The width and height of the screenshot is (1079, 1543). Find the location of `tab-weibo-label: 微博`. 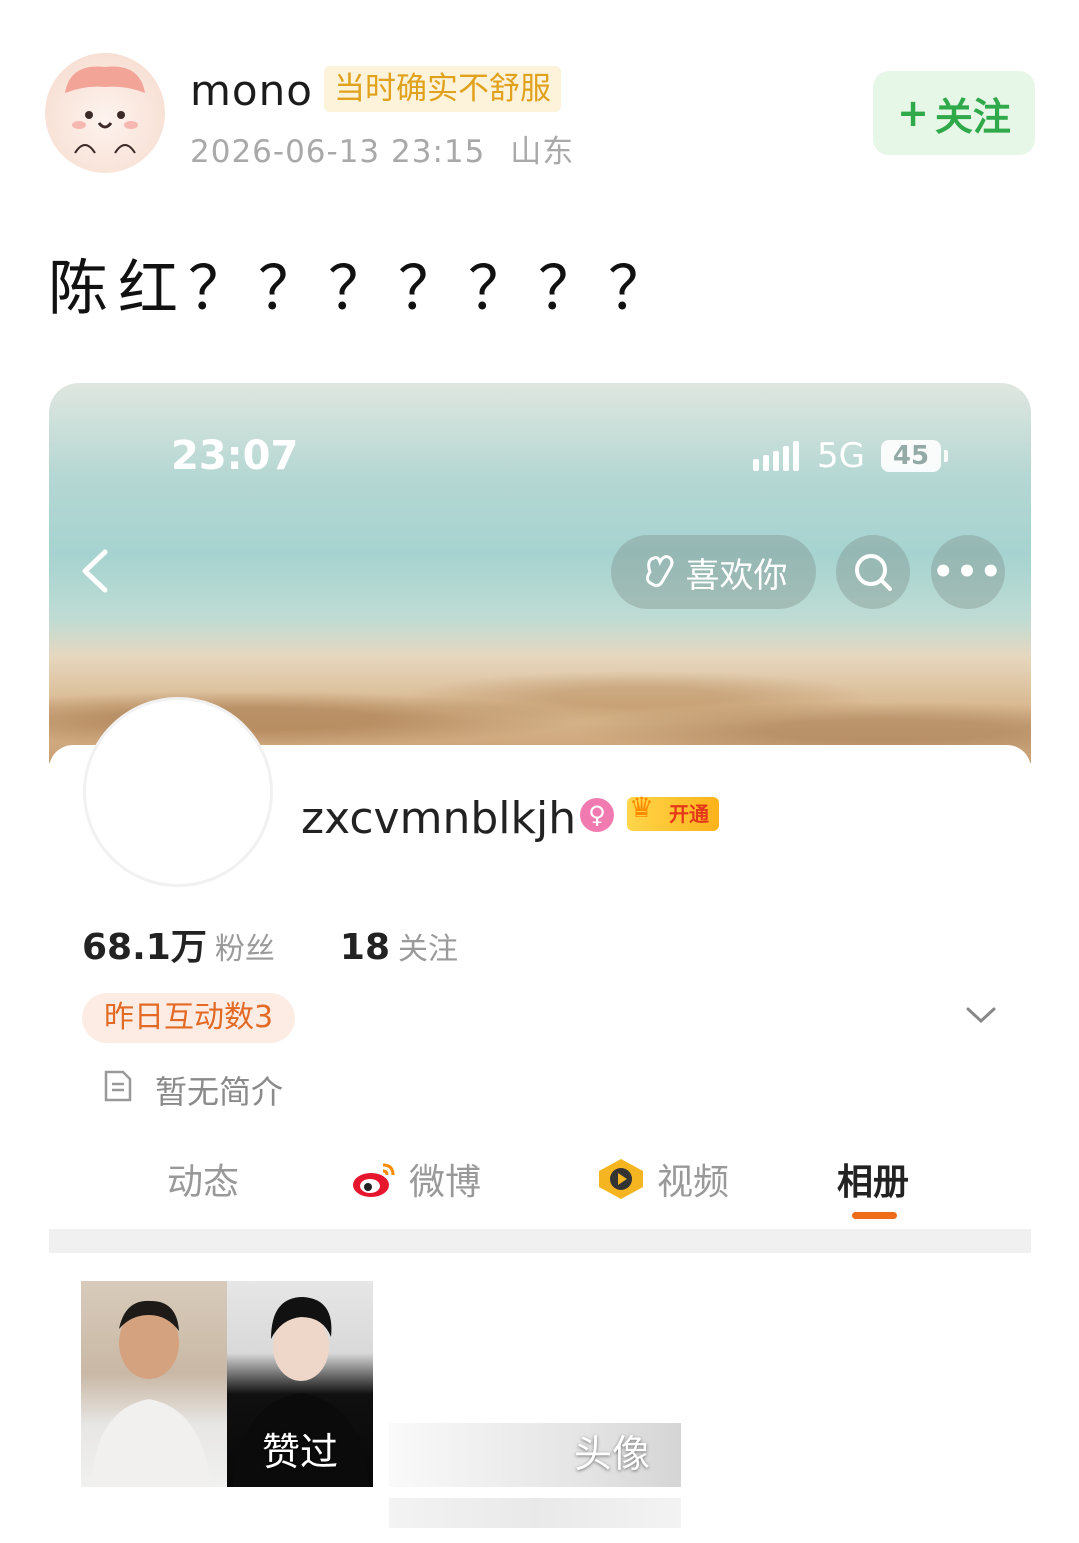

tab-weibo-label: 微博 is located at coordinates (445, 1182).